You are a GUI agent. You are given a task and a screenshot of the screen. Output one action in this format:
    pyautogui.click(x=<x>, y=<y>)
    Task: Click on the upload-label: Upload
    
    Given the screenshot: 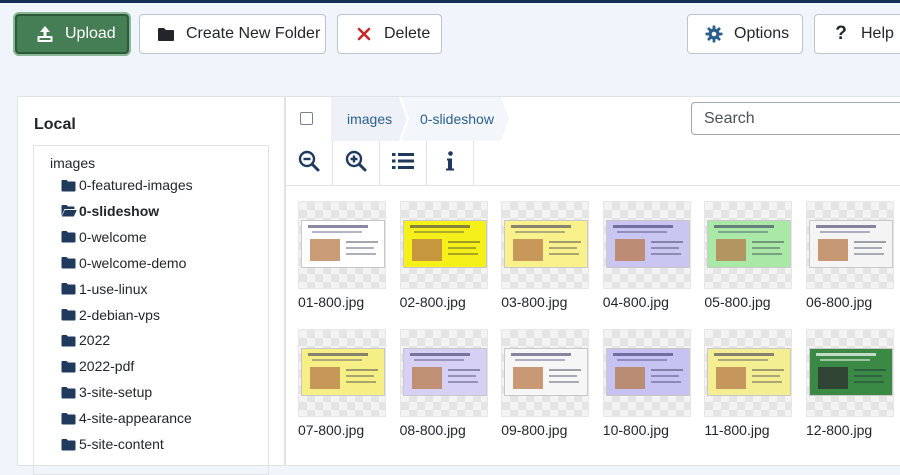 What is the action you would take?
    pyautogui.click(x=90, y=33)
    